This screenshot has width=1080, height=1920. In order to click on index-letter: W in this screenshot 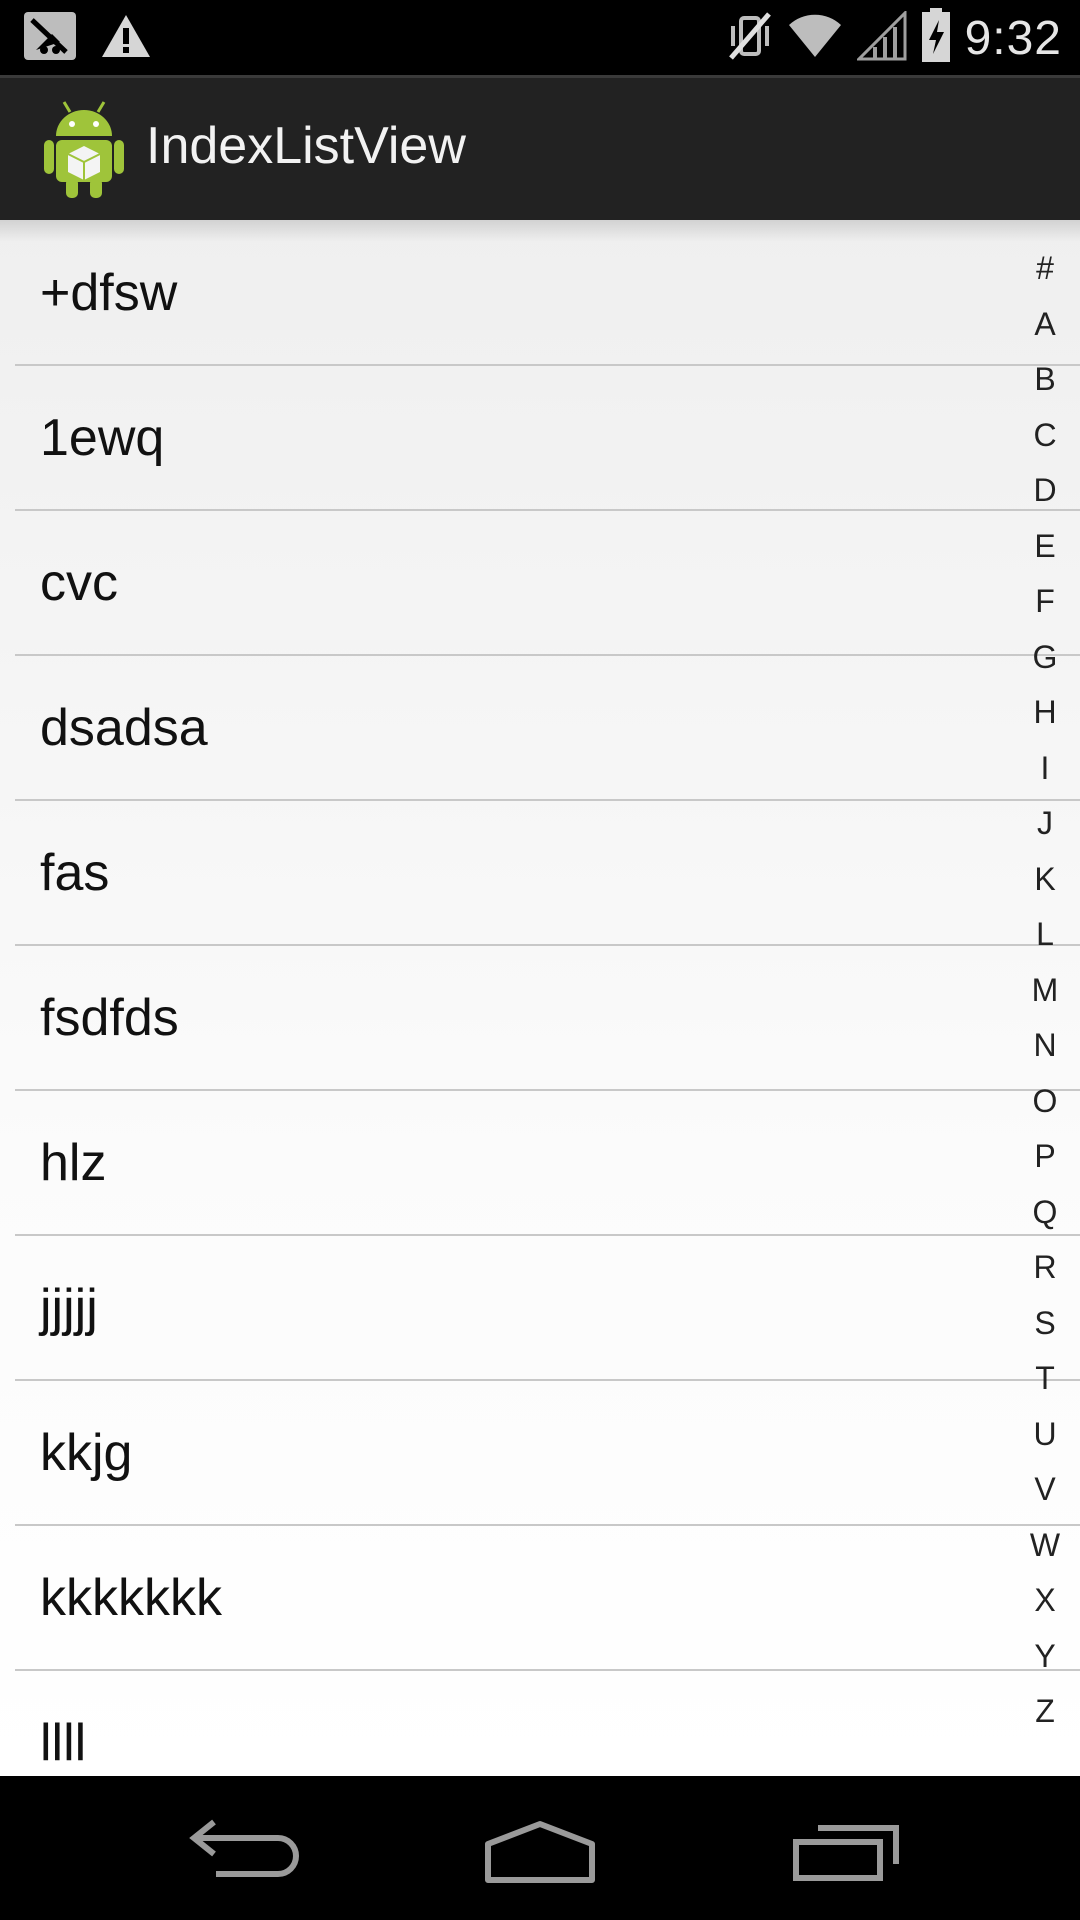, I will do `click(1045, 1545)`.